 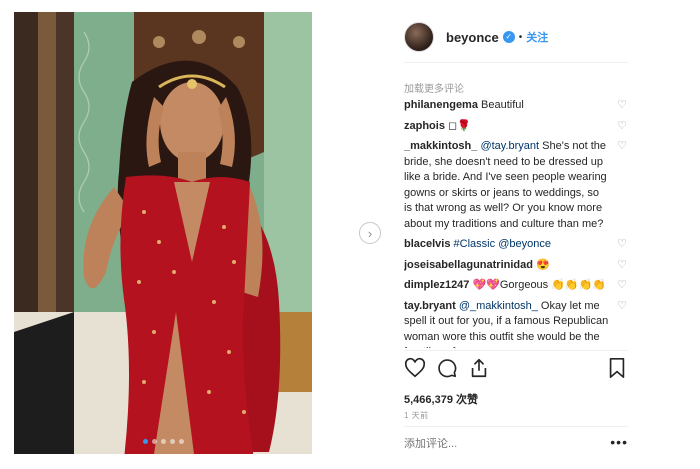 I want to click on post-timestamp: 1 天前, so click(x=416, y=415).